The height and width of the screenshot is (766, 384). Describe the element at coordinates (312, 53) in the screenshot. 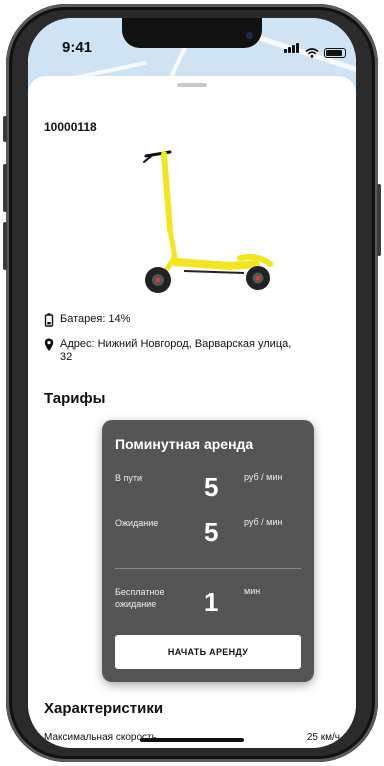

I see `wifi-icon` at that location.